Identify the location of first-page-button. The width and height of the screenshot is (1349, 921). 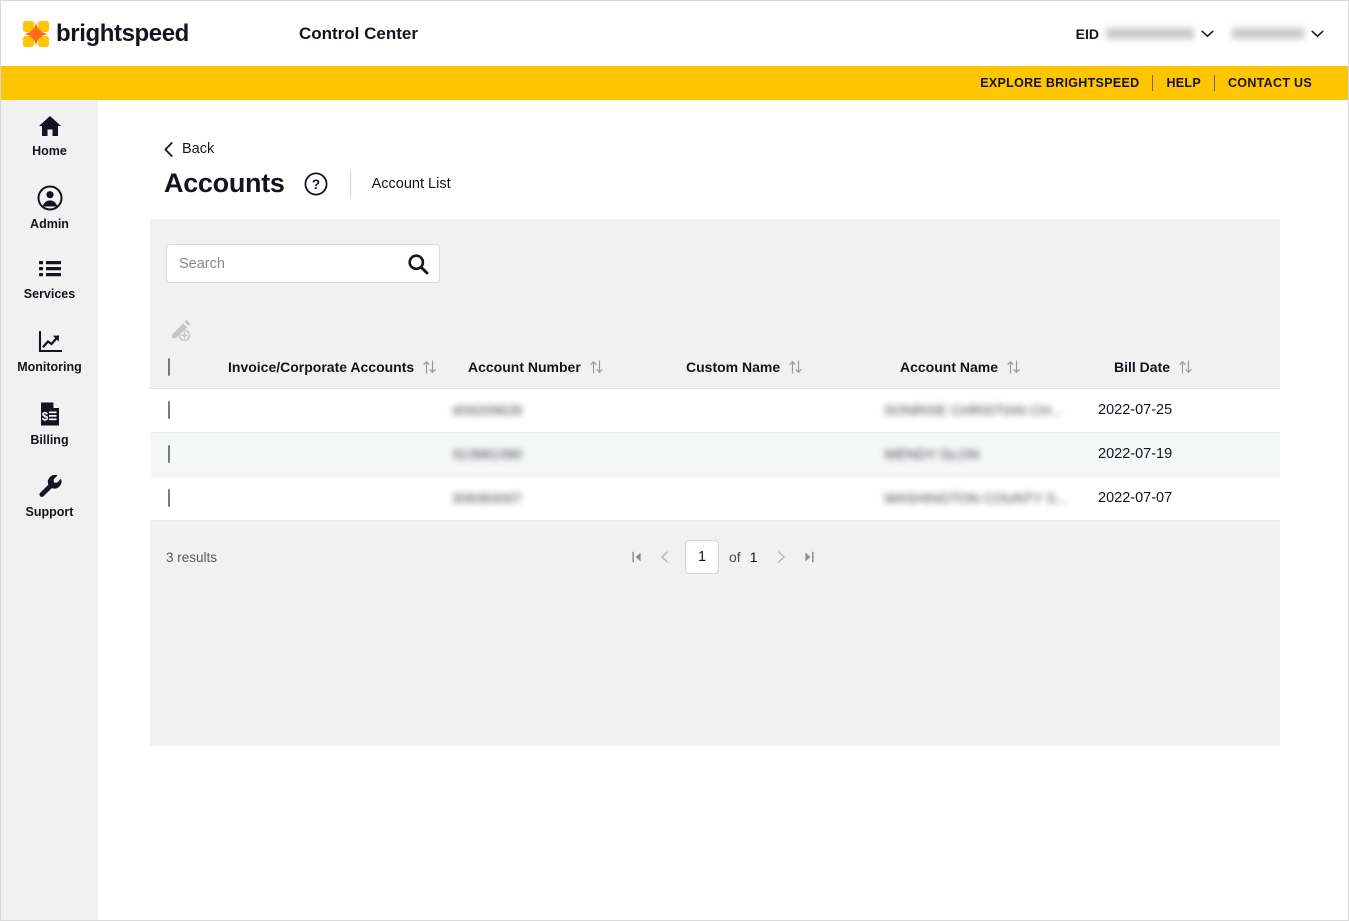
(637, 557).